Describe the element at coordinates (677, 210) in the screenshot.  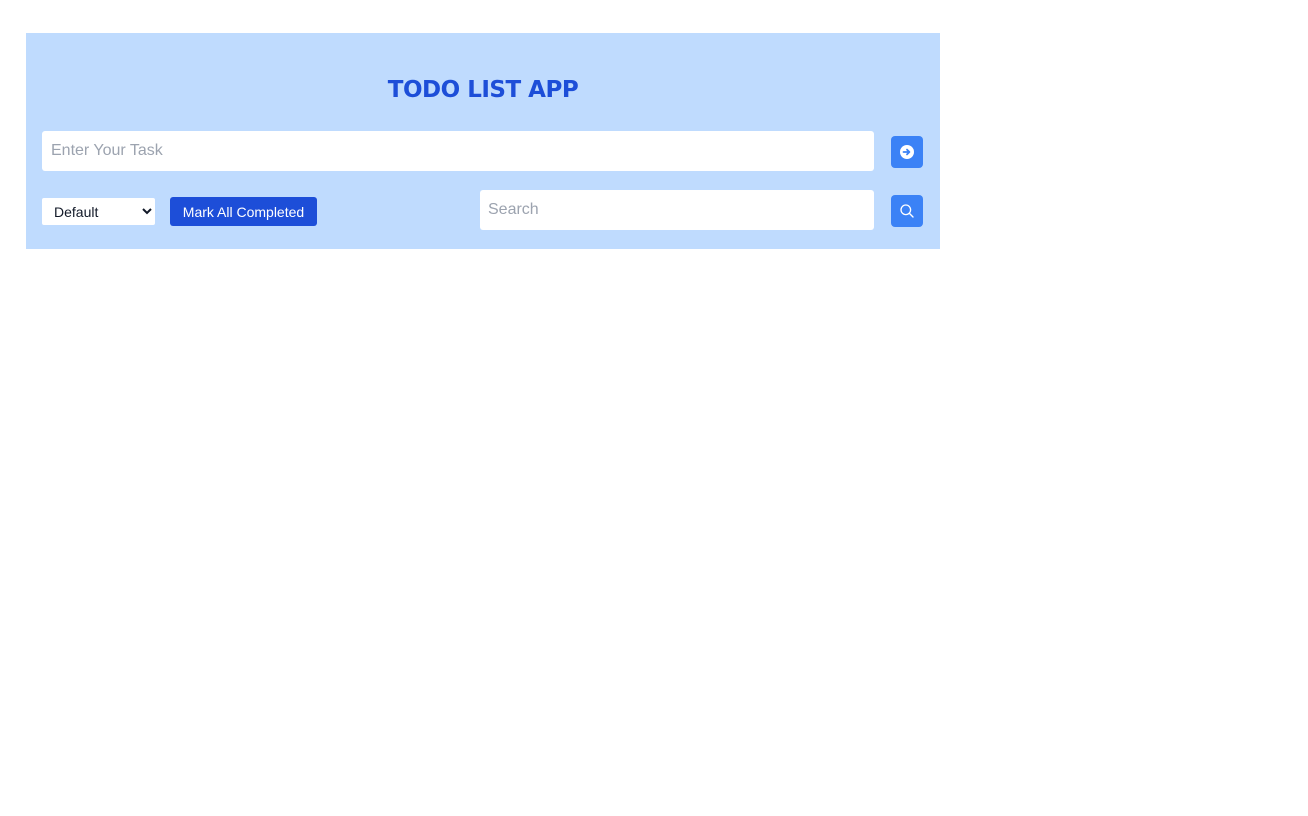
I see `search-input` at that location.